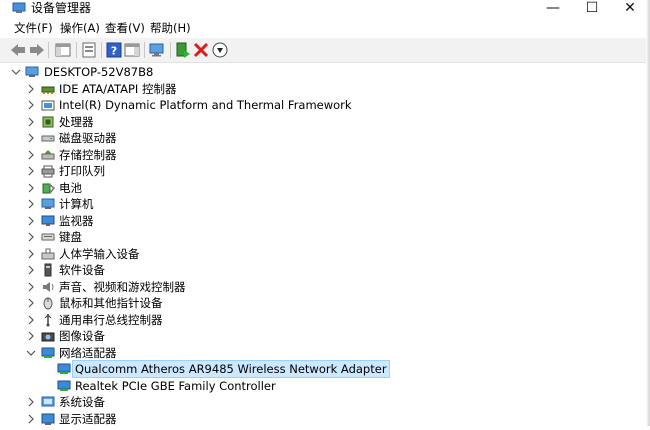 The height and width of the screenshot is (430, 650). Describe the element at coordinates (118, 88) in the screenshot. I see `tree-item-label: IDE ATA/ATAPI 控制器` at that location.